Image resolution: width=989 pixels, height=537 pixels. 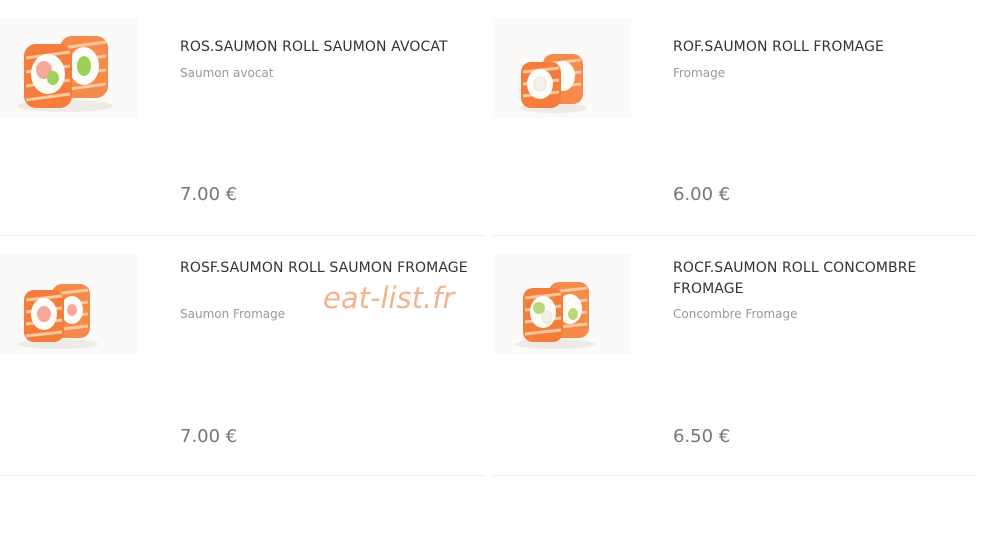 I want to click on product-description: Saumon avocat, so click(x=227, y=73).